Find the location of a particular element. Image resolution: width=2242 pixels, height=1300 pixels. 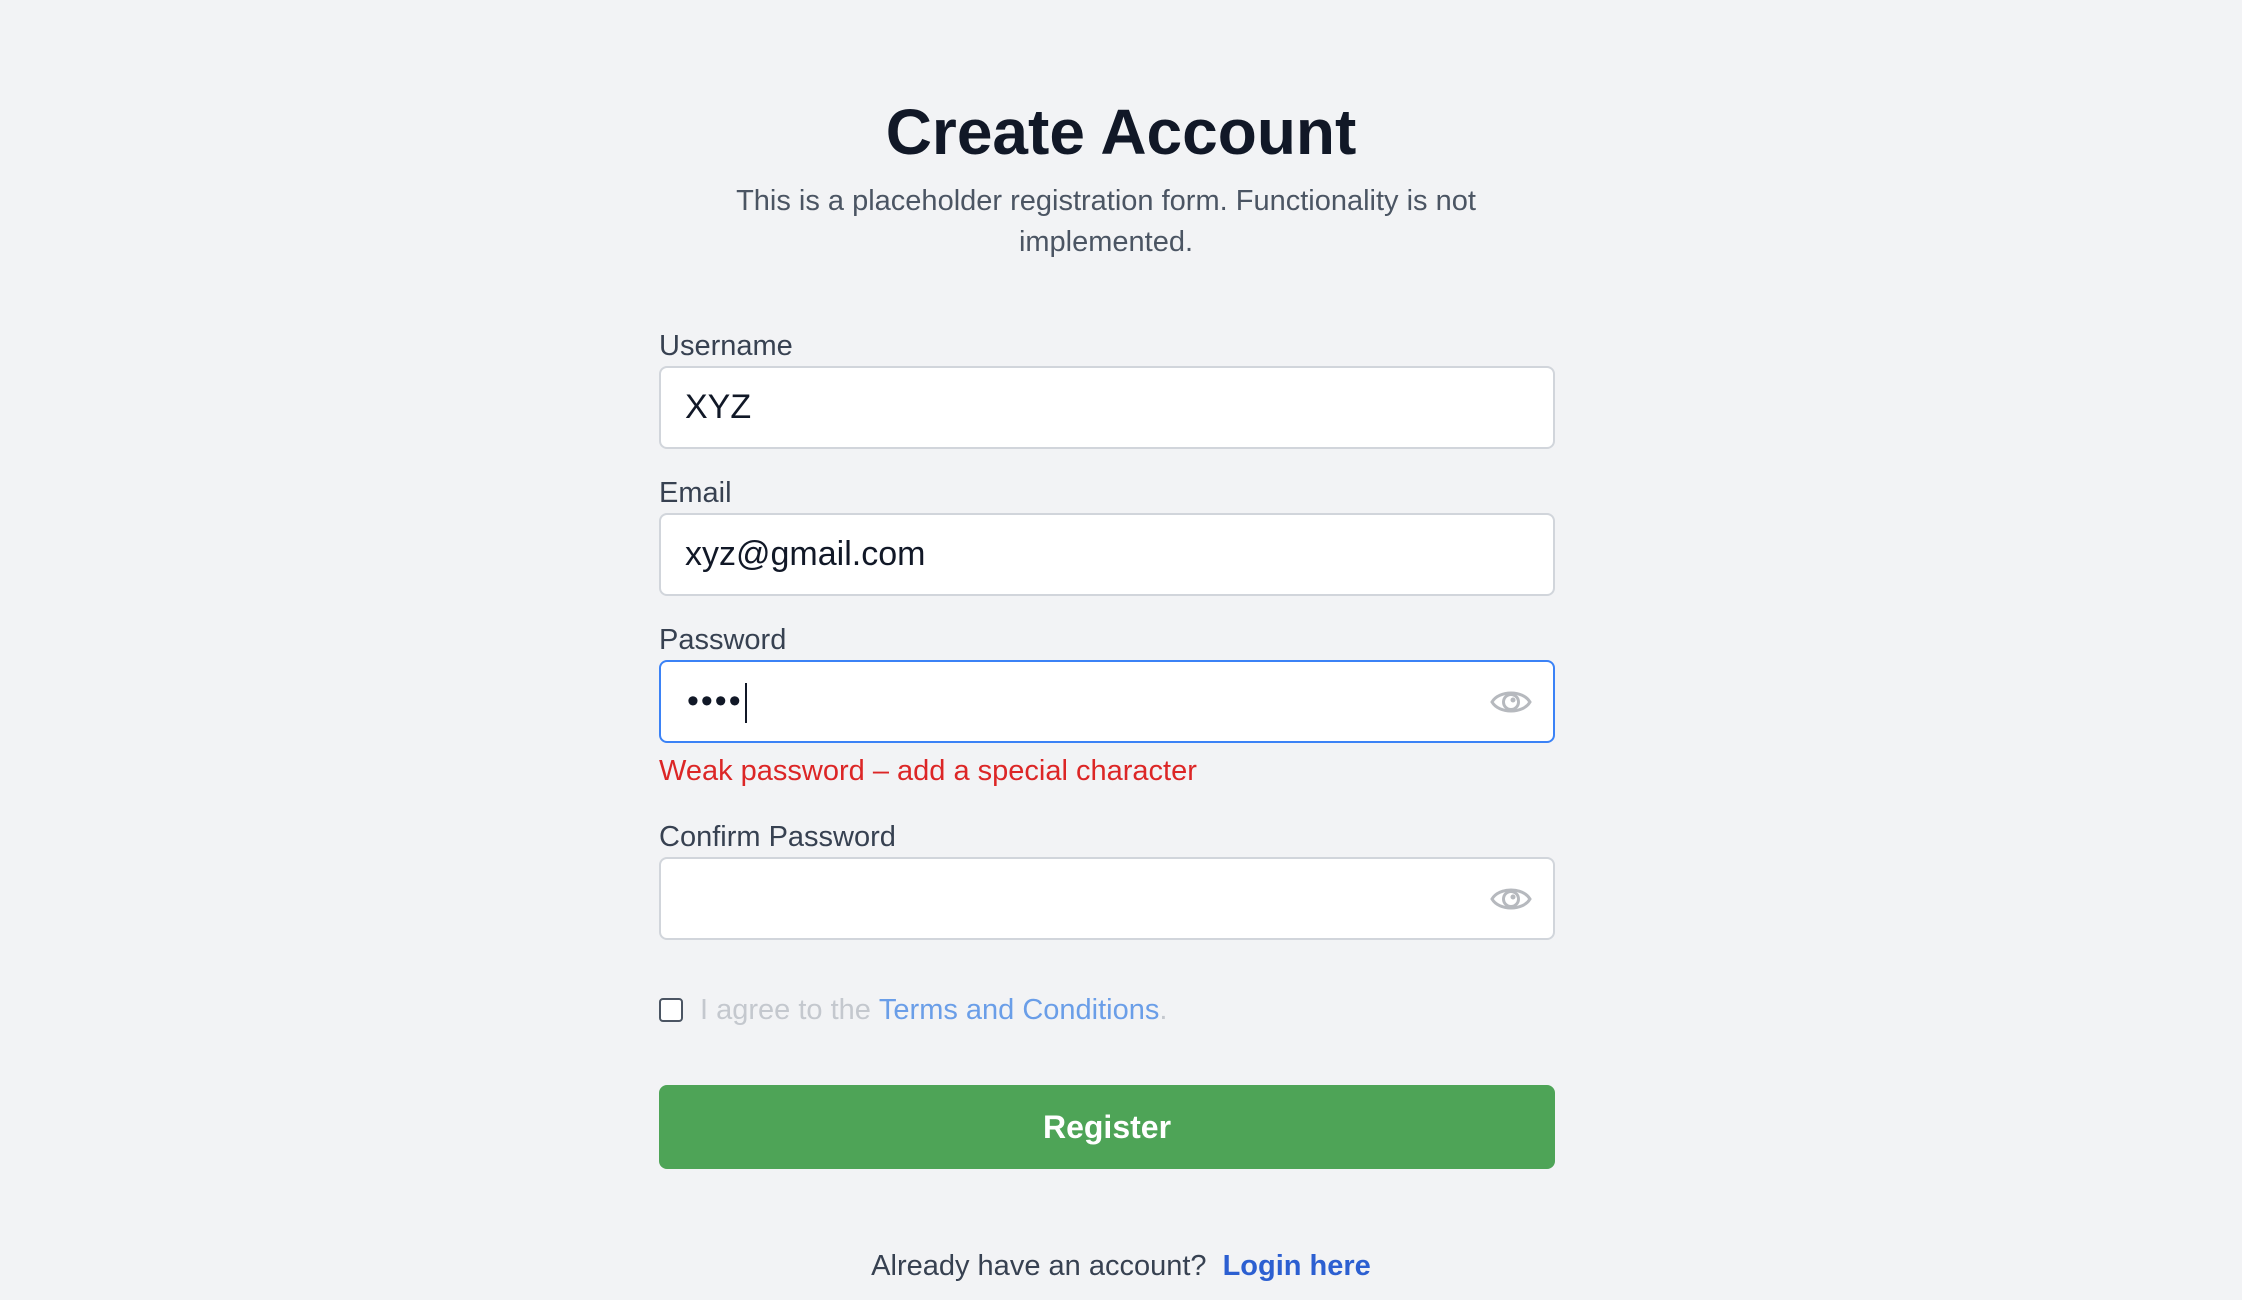

terms-checkbox is located at coordinates (671, 1010).